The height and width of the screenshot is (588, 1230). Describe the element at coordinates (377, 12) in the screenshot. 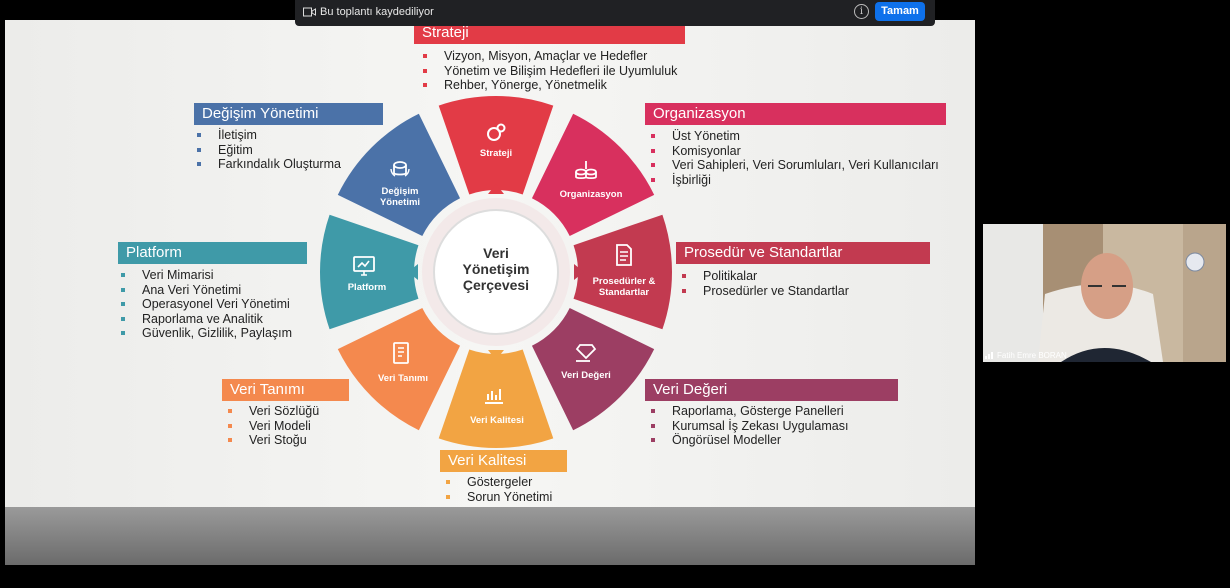

I see `recording-text: Bu toplantı kaydediliyor` at that location.